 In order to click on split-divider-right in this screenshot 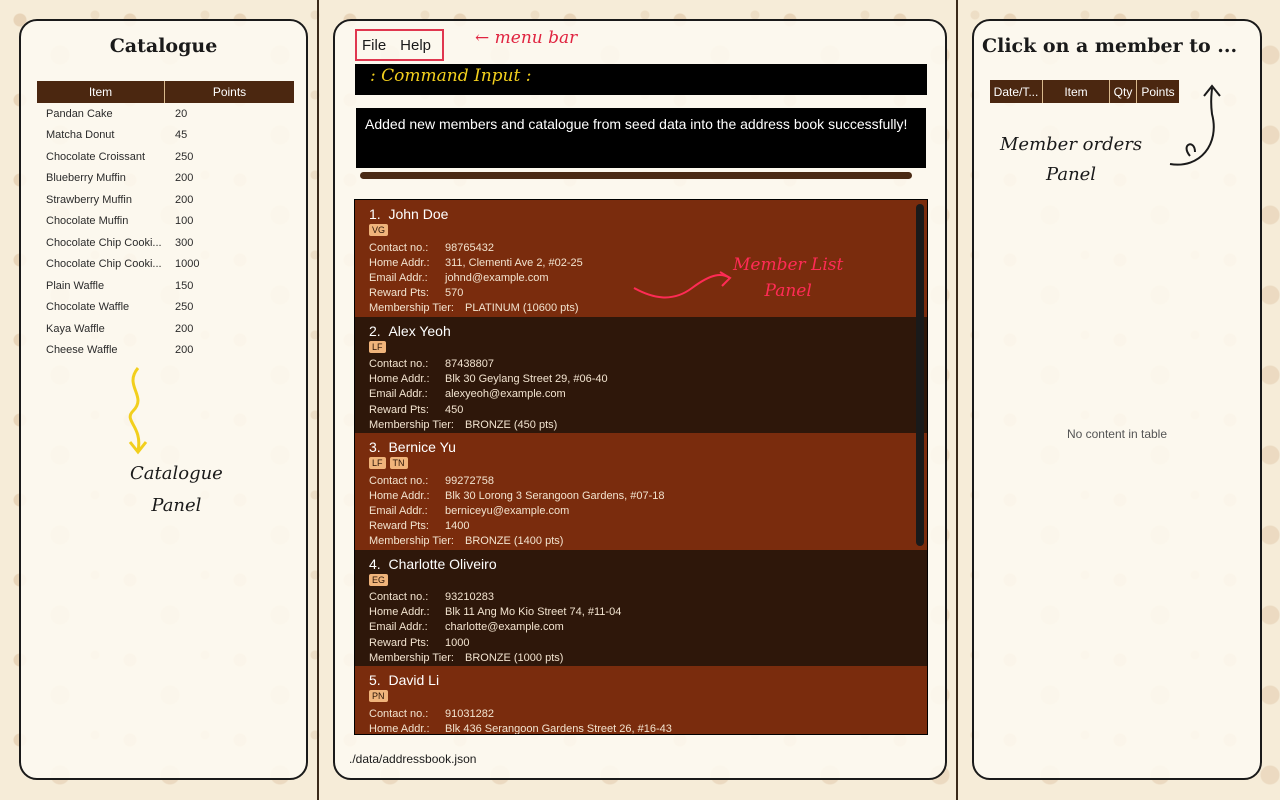, I will do `click(957, 400)`.